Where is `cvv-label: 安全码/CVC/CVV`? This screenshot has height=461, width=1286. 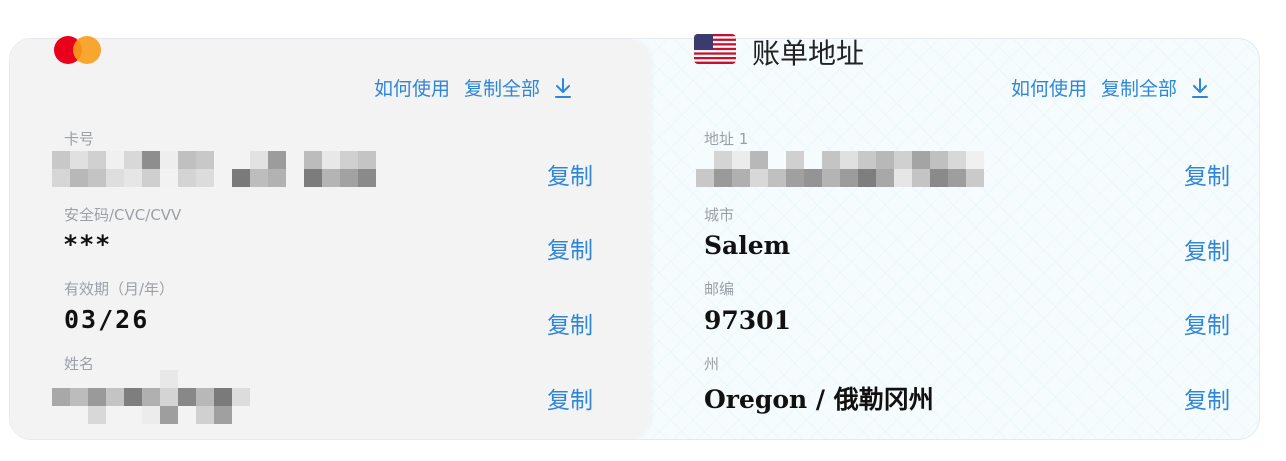
cvv-label: 安全码/CVC/CVV is located at coordinates (123, 215).